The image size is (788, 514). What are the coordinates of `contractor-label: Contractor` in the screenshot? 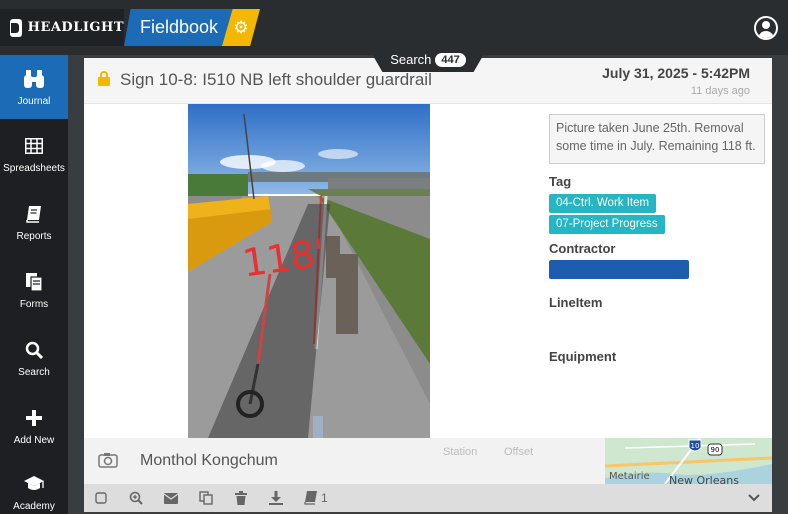 It's located at (582, 248).